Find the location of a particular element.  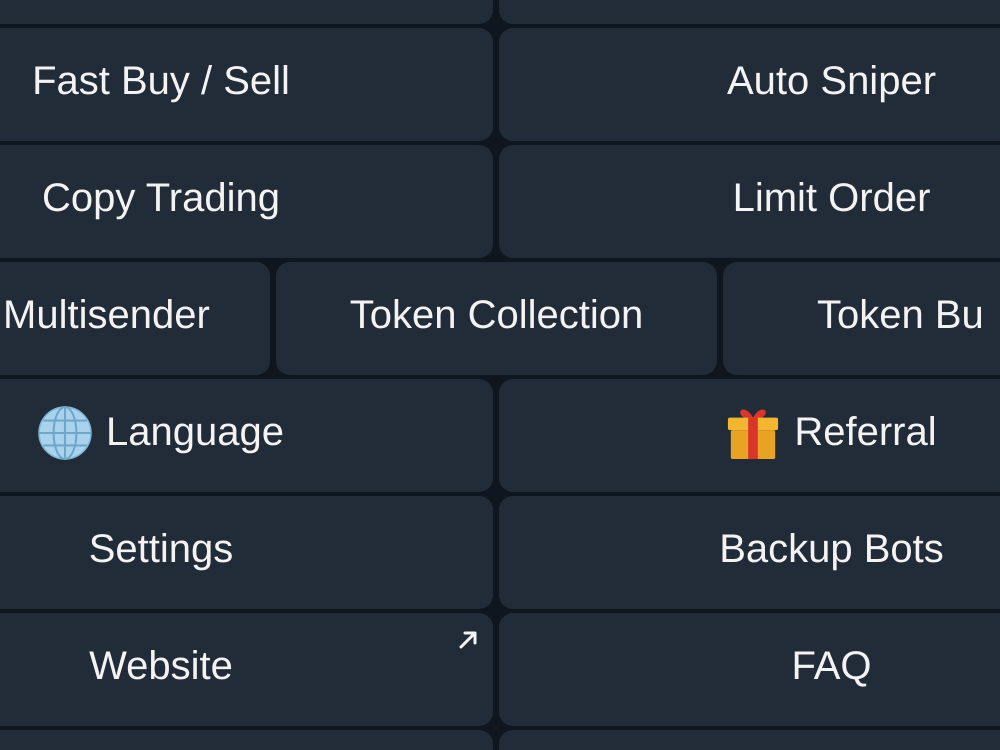

keyboard-button: Fast Buy / Sell is located at coordinates (246, 84).